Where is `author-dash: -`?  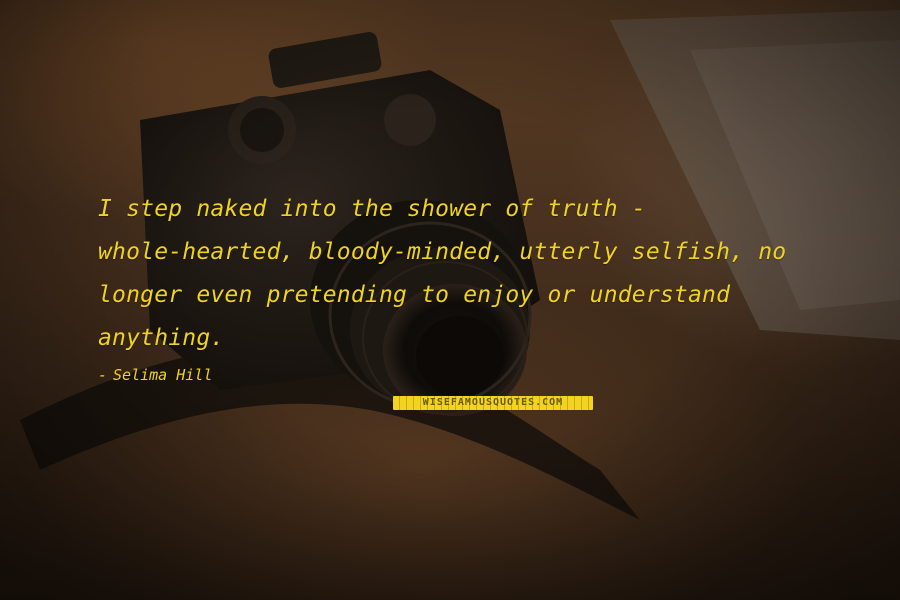
author-dash: - is located at coordinates (103, 375).